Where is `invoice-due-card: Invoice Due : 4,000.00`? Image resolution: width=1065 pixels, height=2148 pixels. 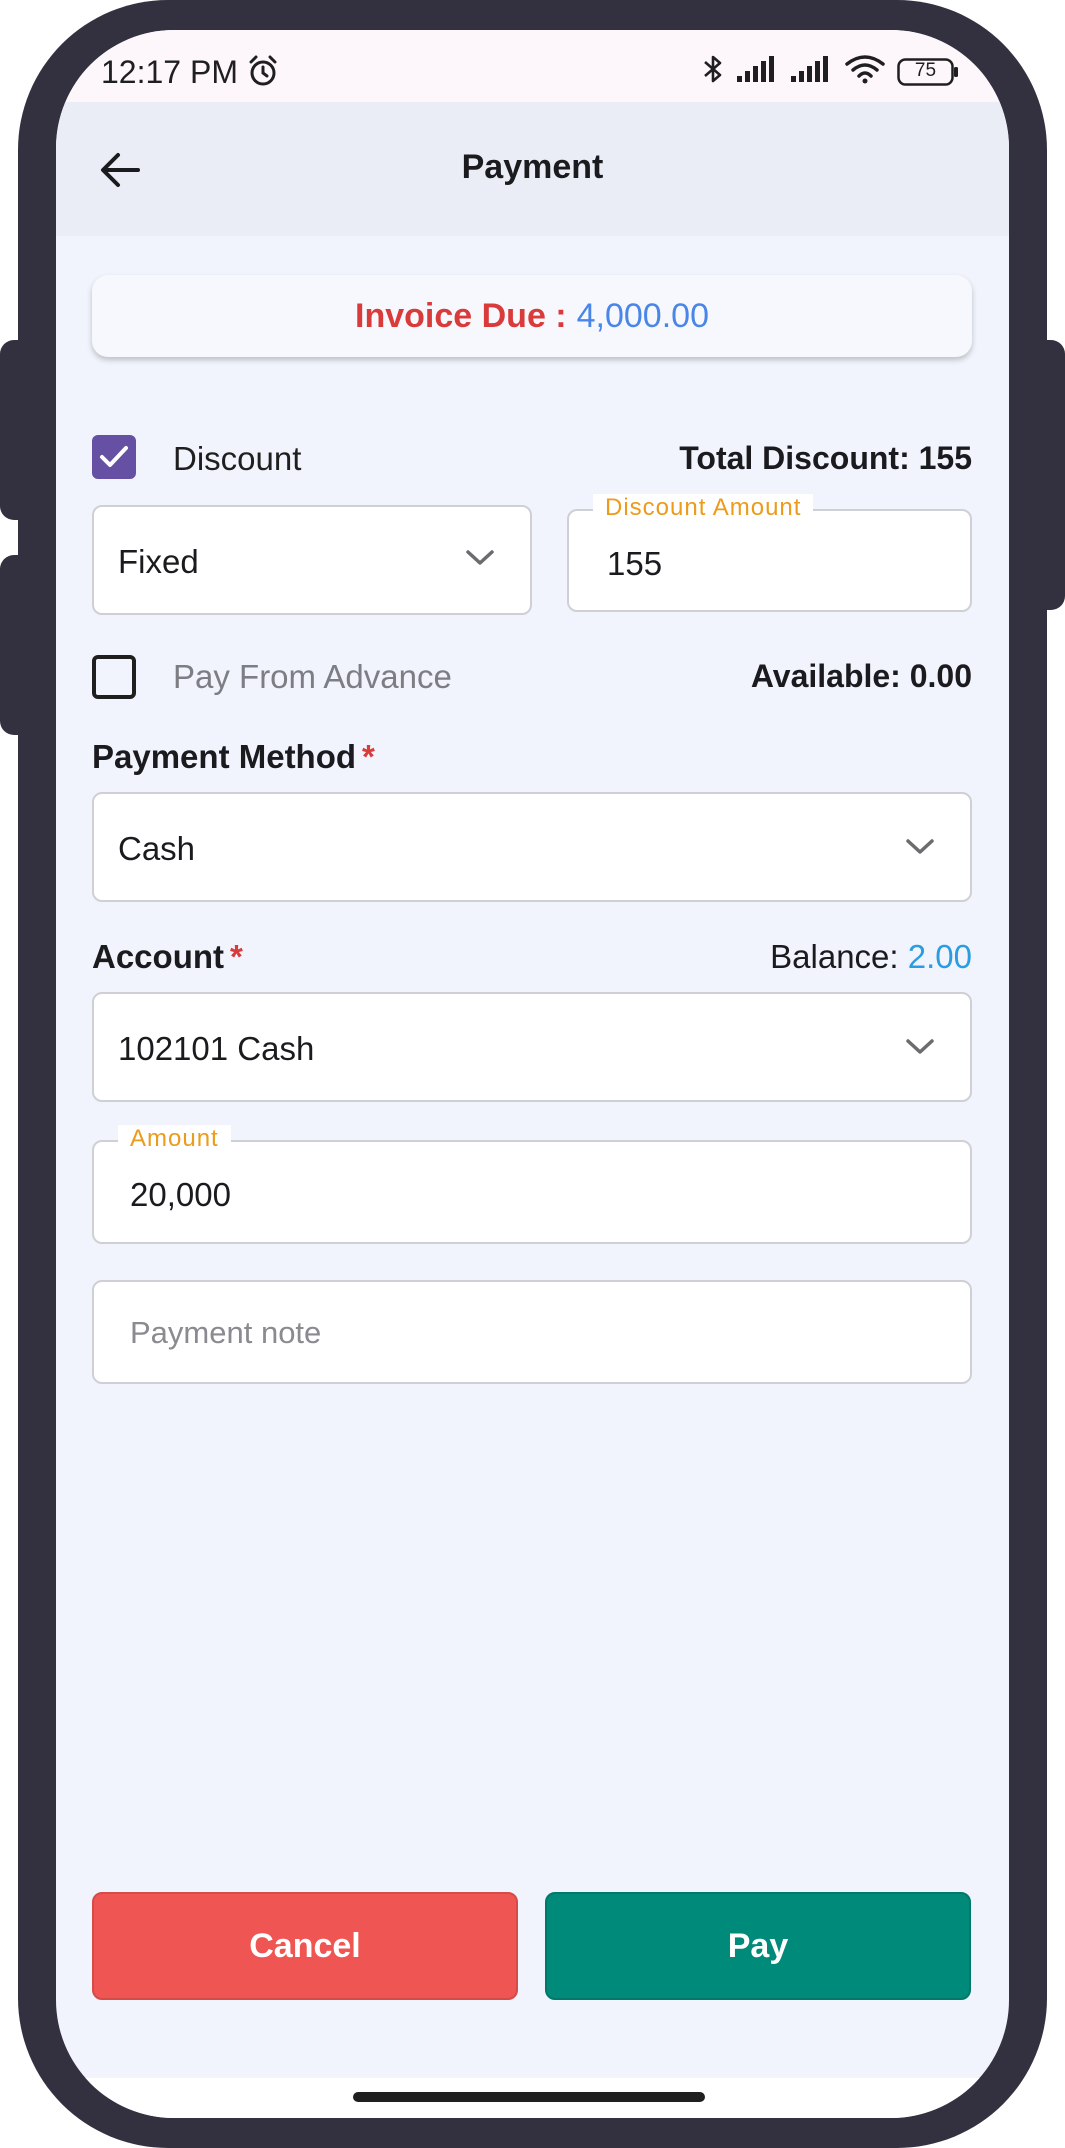 invoice-due-card: Invoice Due : 4,000.00 is located at coordinates (532, 316).